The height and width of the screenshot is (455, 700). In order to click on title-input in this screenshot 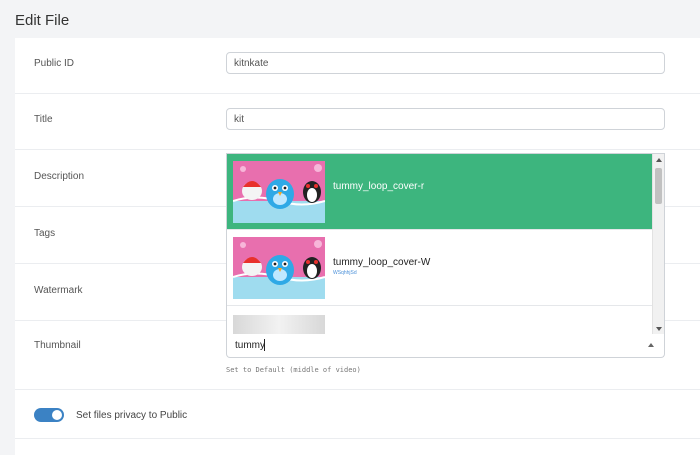, I will do `click(445, 119)`.